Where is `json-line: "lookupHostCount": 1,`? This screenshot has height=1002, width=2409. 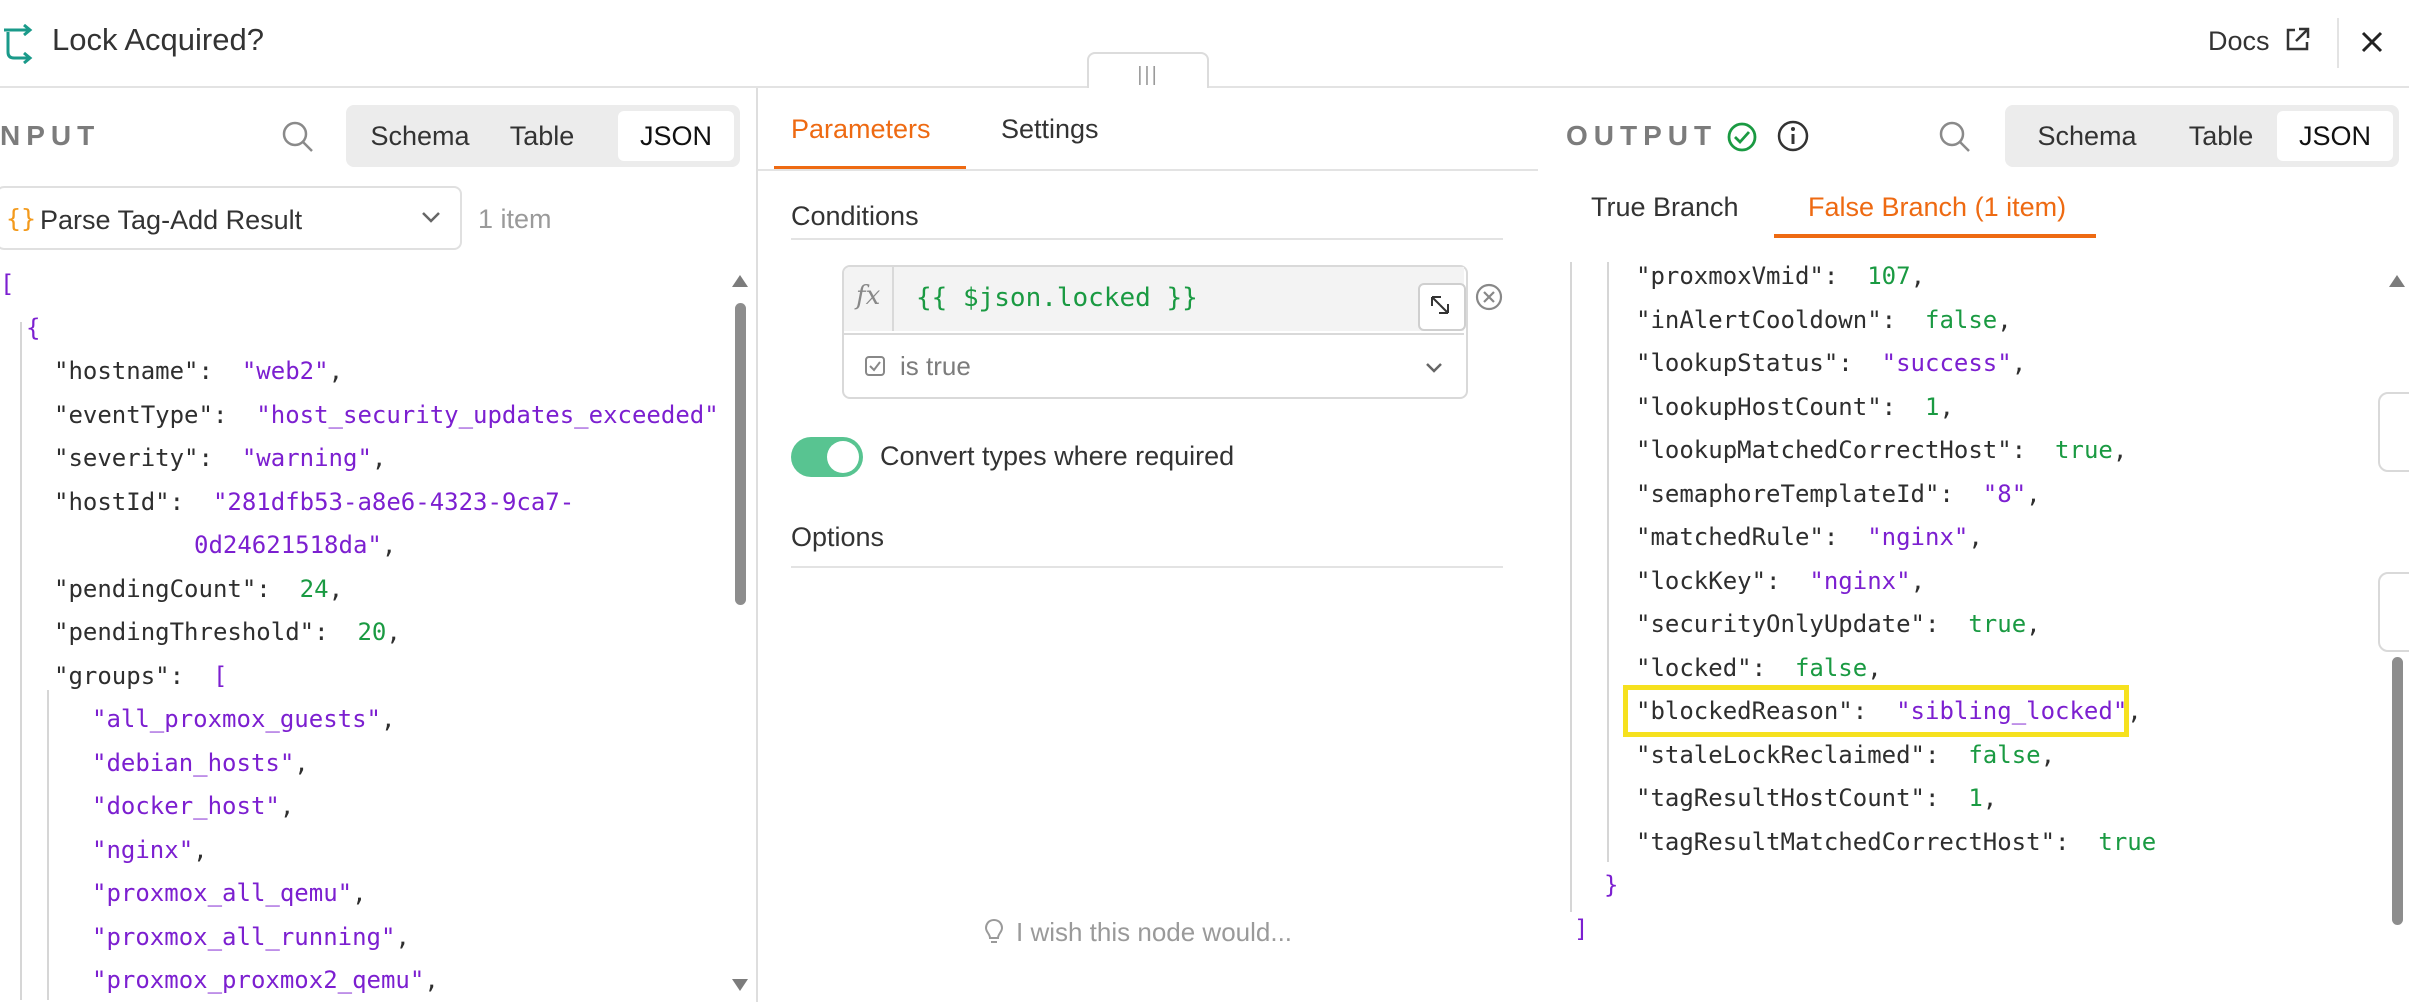 json-line: "lookupHostCount": 1, is located at coordinates (1795, 407).